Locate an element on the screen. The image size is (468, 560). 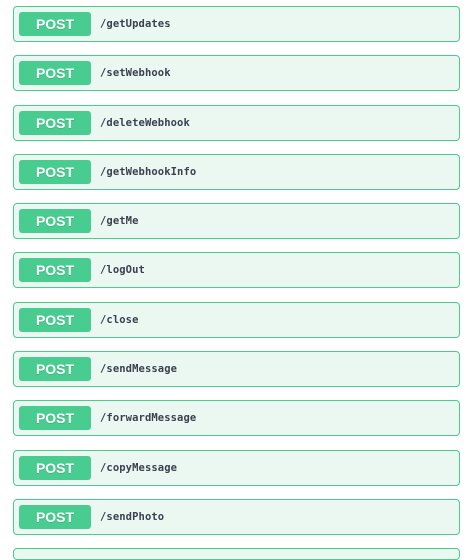
operation-post-setwebhook: POST /setWebhook is located at coordinates (236, 73).